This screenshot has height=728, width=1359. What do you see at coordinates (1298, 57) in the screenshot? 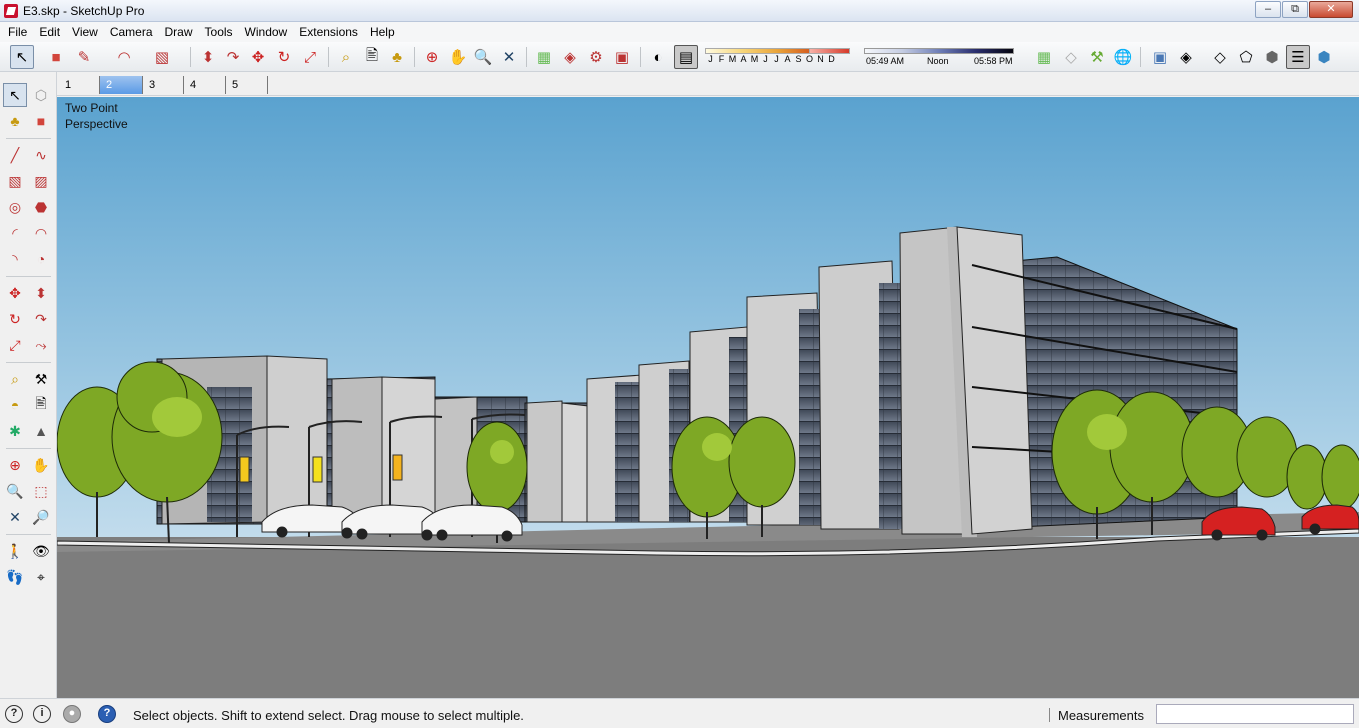
I see `shaded-textures-style-icon: ☰` at bounding box center [1298, 57].